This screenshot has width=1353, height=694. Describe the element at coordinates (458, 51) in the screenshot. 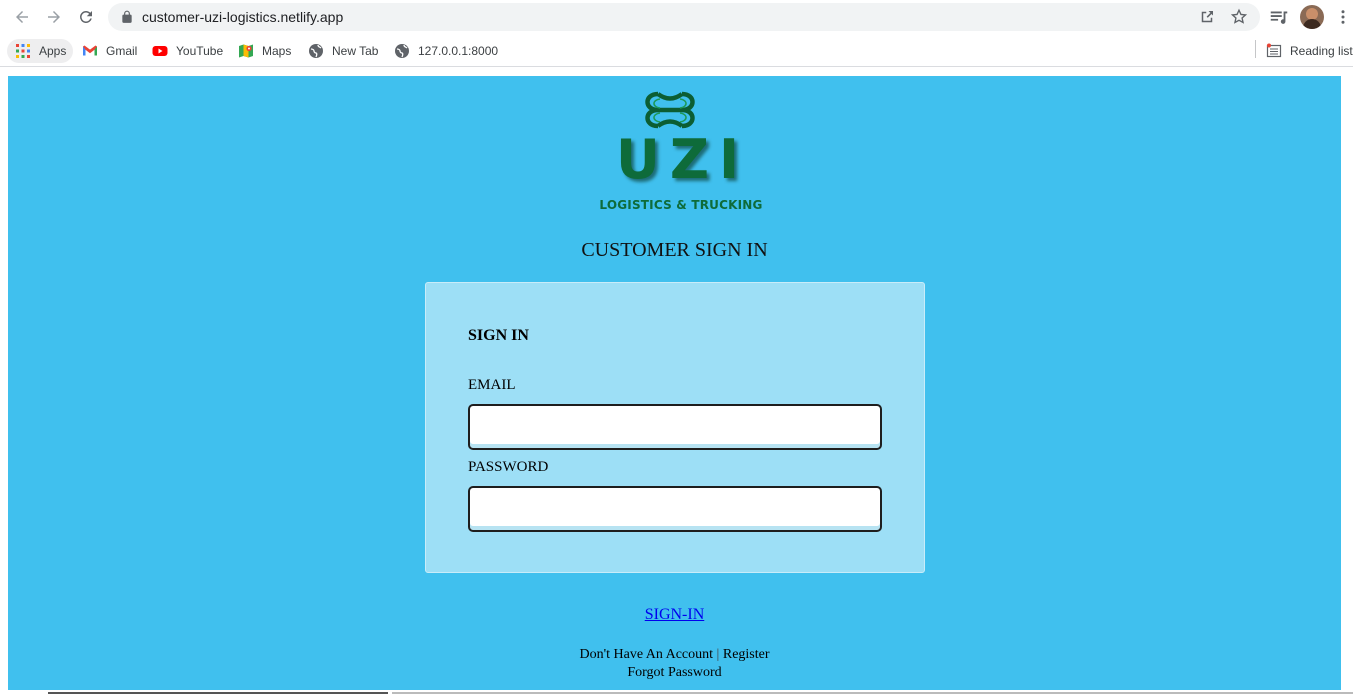

I see `bookmark-label: 127.0.0.1:8000` at that location.